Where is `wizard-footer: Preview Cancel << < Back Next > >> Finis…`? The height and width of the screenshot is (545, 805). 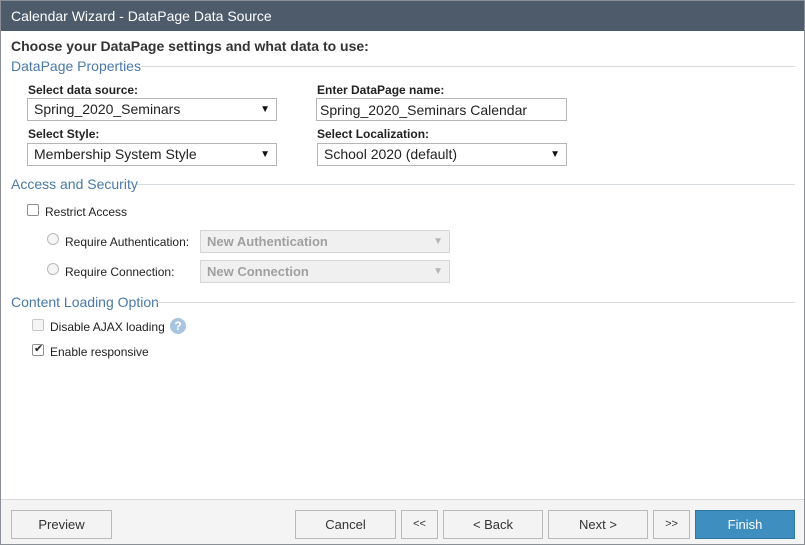
wizard-footer: Preview Cancel << < Back Next > >> Finis… is located at coordinates (402, 521).